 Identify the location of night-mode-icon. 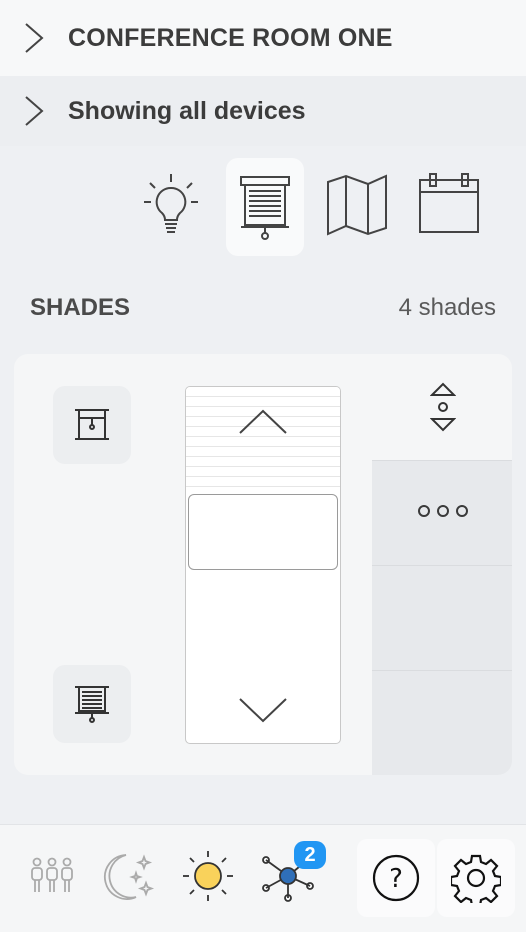
(129, 877).